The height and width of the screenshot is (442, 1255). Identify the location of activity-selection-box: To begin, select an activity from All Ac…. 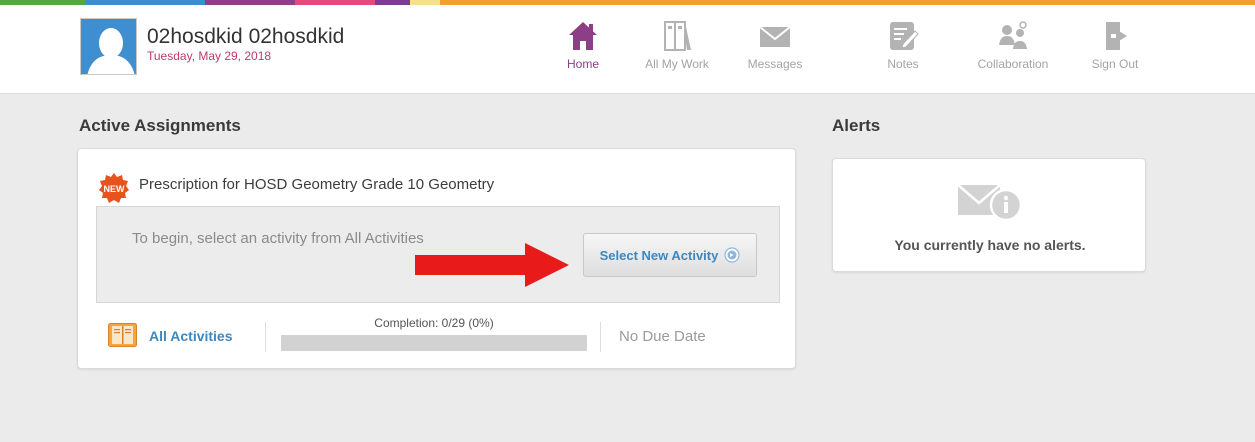
(438, 254).